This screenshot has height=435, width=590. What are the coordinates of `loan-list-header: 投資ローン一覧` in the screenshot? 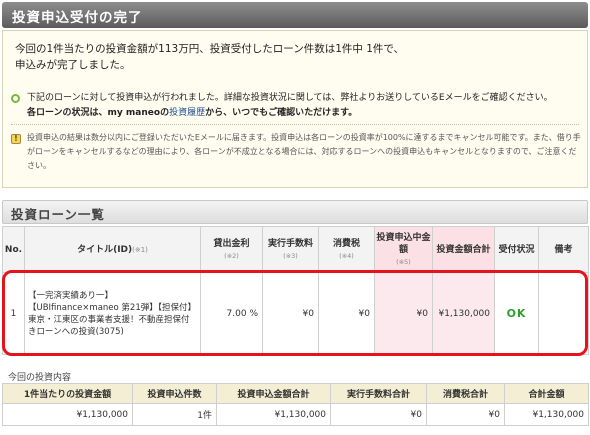 It's located at (295, 212).